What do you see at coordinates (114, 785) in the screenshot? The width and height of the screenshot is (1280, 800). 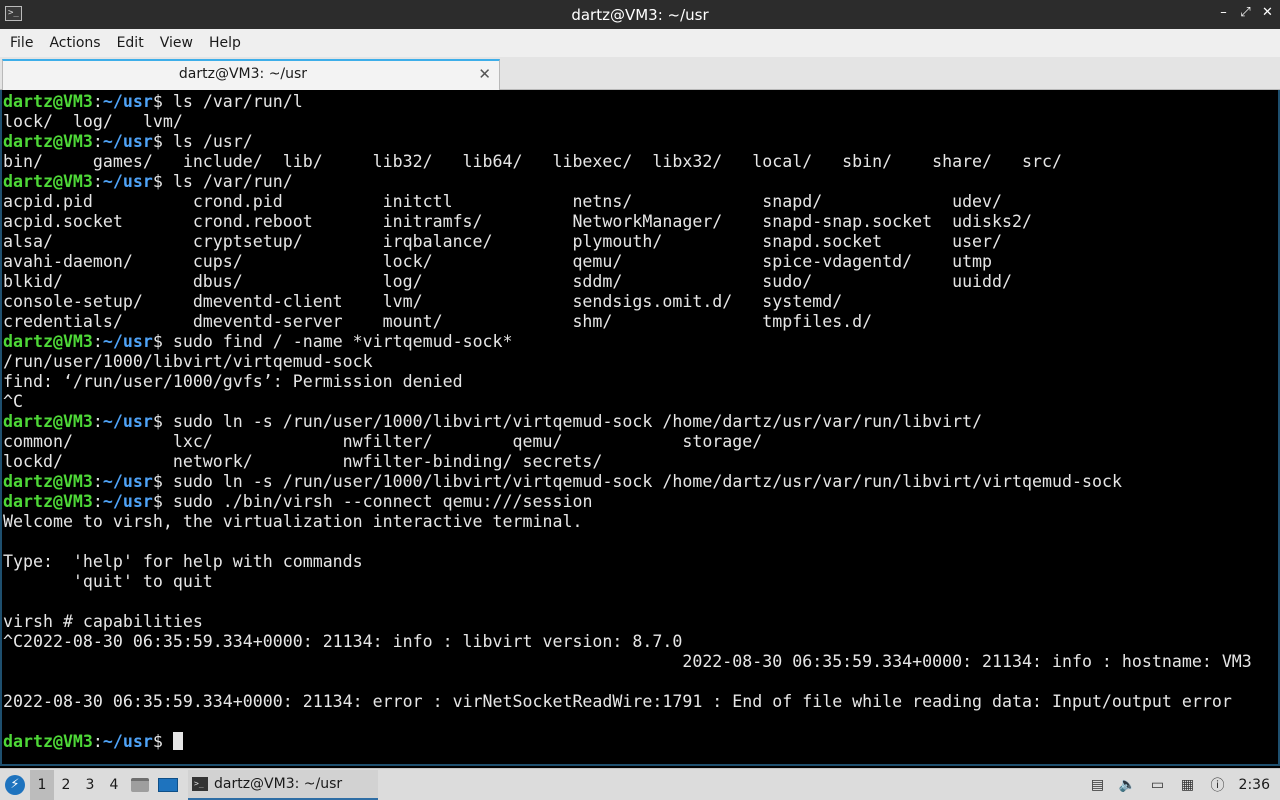 I see `workspace-4: 4` at bounding box center [114, 785].